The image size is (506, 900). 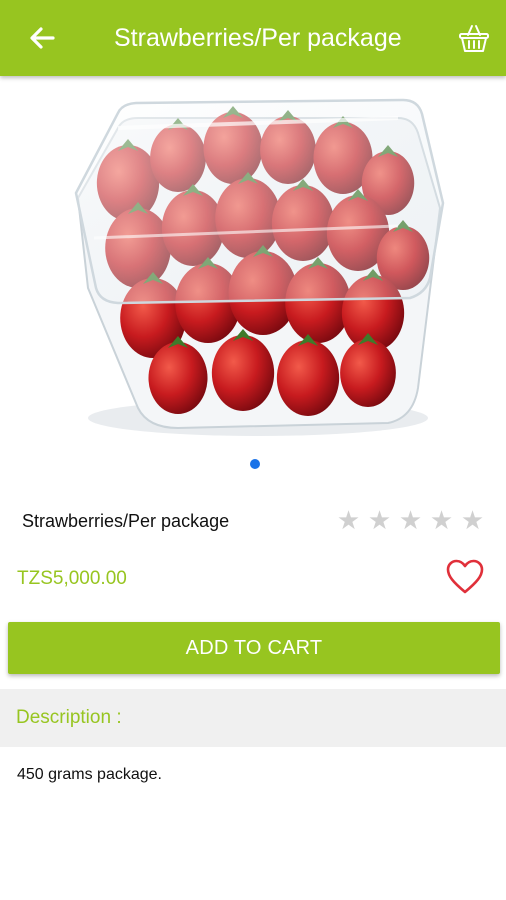 I want to click on rating-stars: ★ ★ ★ ★ ★, so click(x=410, y=520).